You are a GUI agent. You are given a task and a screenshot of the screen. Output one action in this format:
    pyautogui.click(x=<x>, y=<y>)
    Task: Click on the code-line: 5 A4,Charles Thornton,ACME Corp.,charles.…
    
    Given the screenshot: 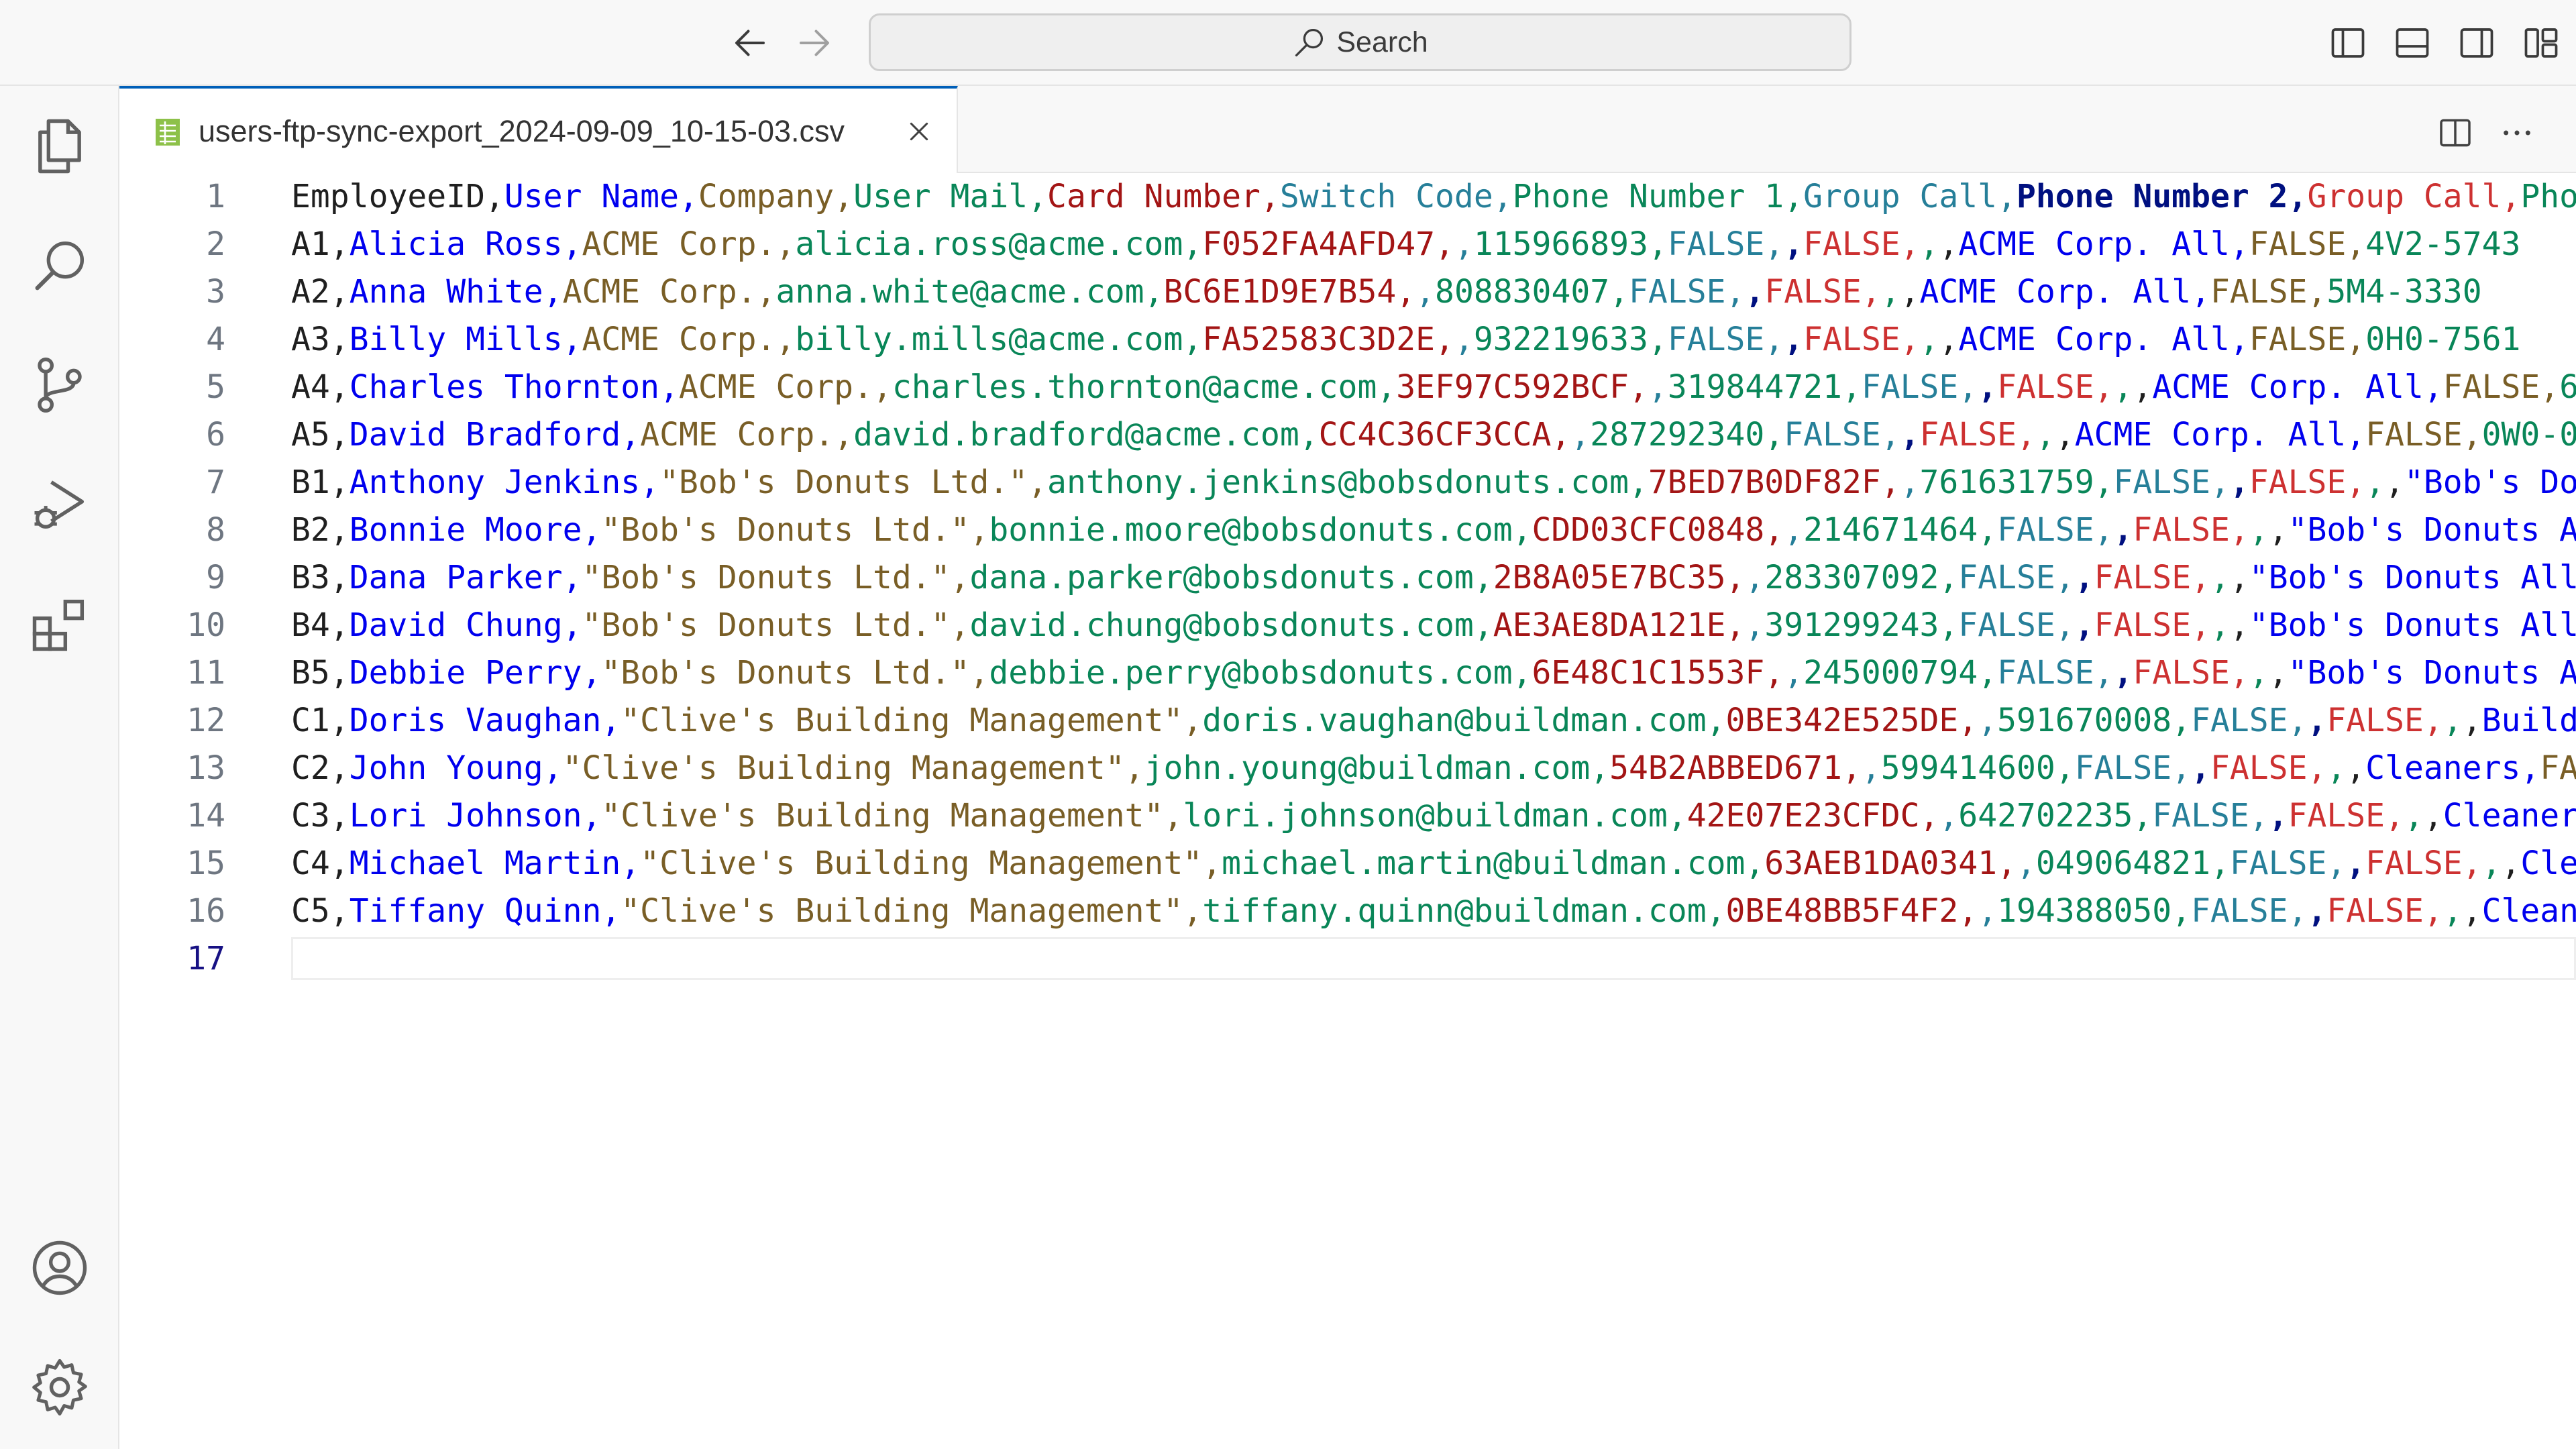 What is the action you would take?
    pyautogui.click(x=1347, y=387)
    